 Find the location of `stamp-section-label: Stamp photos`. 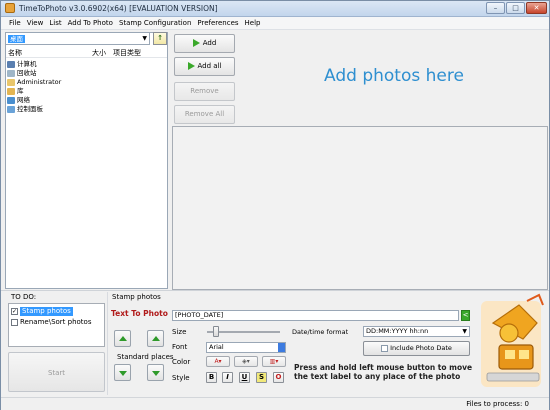

stamp-section-label: Stamp photos is located at coordinates (136, 297).